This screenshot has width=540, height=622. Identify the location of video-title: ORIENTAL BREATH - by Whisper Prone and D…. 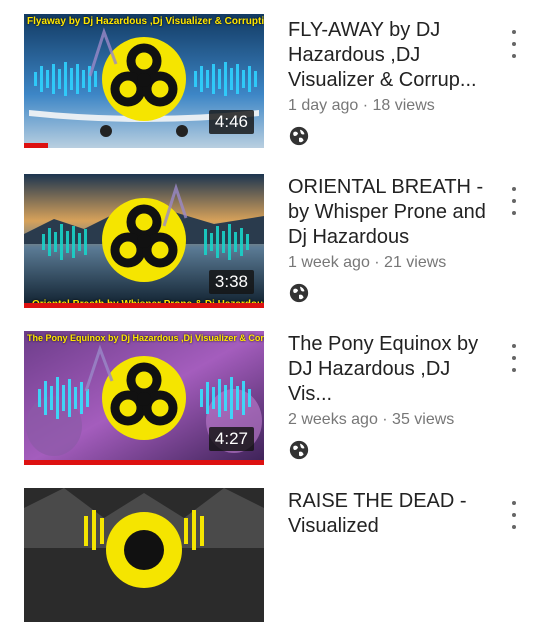
(388, 212).